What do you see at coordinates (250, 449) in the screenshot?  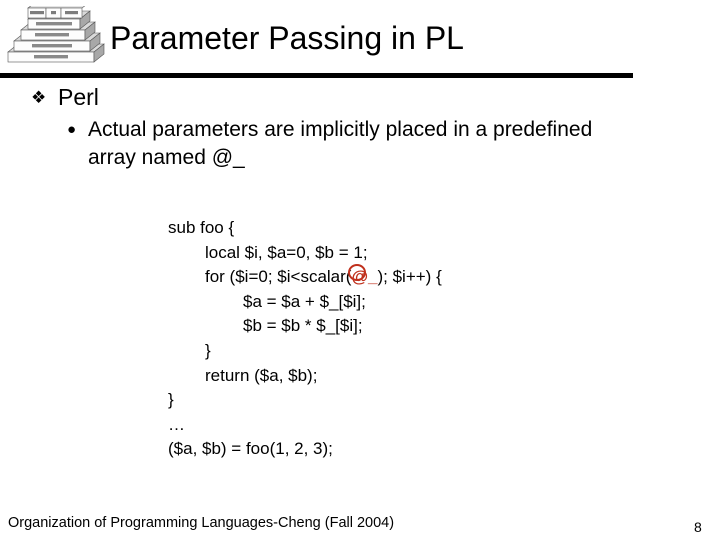 I see `code-text: ($a, $b) = foo(1, 2, 3);` at bounding box center [250, 449].